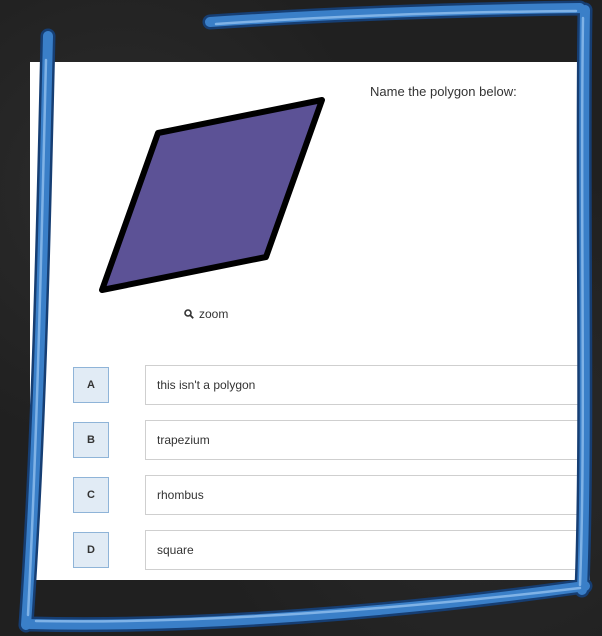  I want to click on polygon-figure, so click(212, 195).